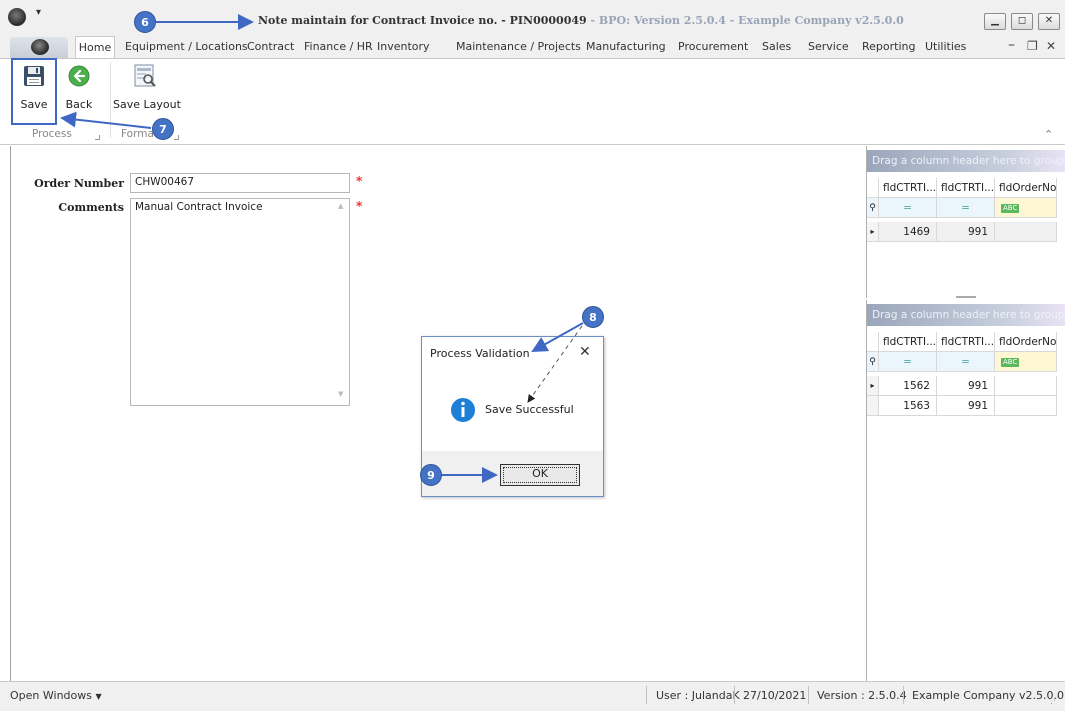 This screenshot has width=1065, height=711. Describe the element at coordinates (340, 394) in the screenshot. I see `scroll-down-icon: ▼` at that location.